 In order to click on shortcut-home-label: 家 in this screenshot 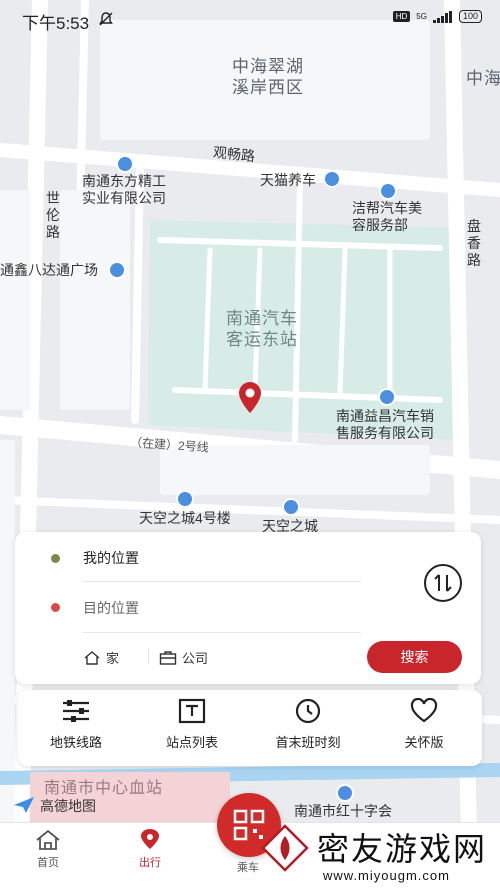, I will do `click(113, 658)`.